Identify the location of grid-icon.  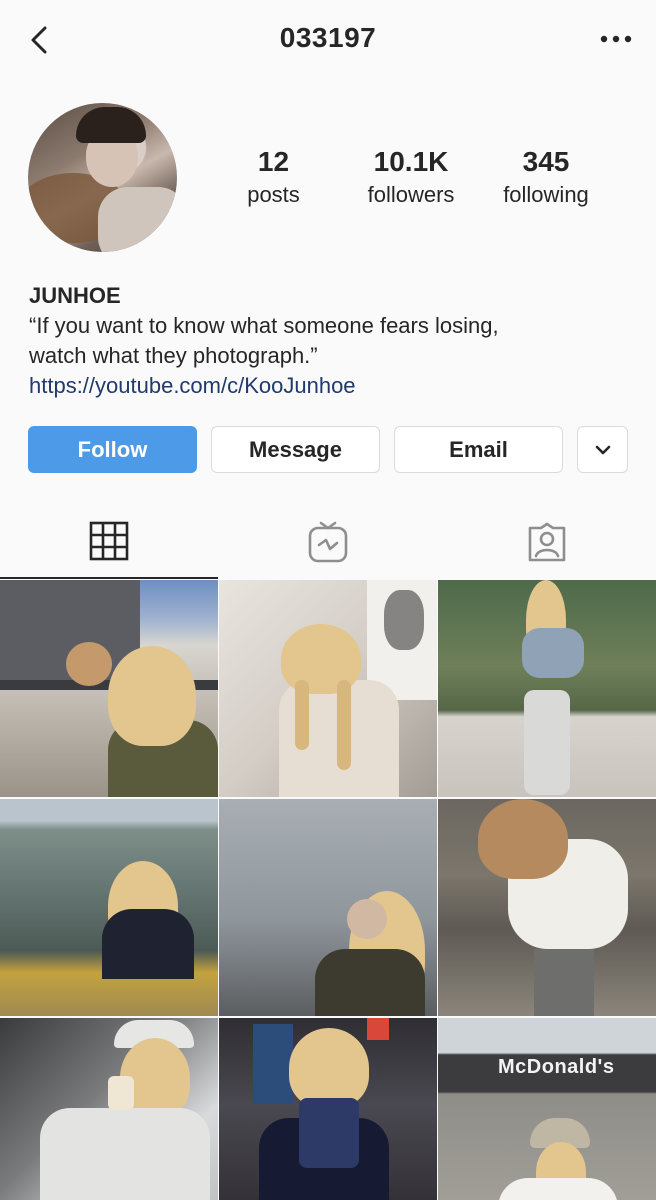
(109, 541).